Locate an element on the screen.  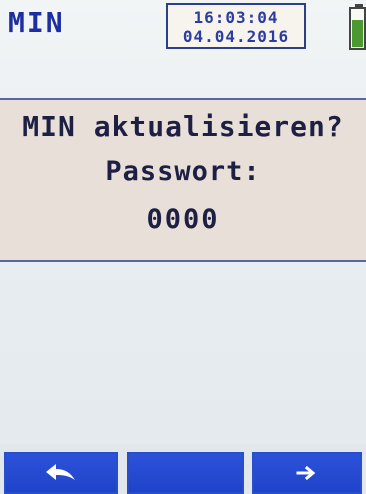
right-arrow-icon is located at coordinates (306, 473).